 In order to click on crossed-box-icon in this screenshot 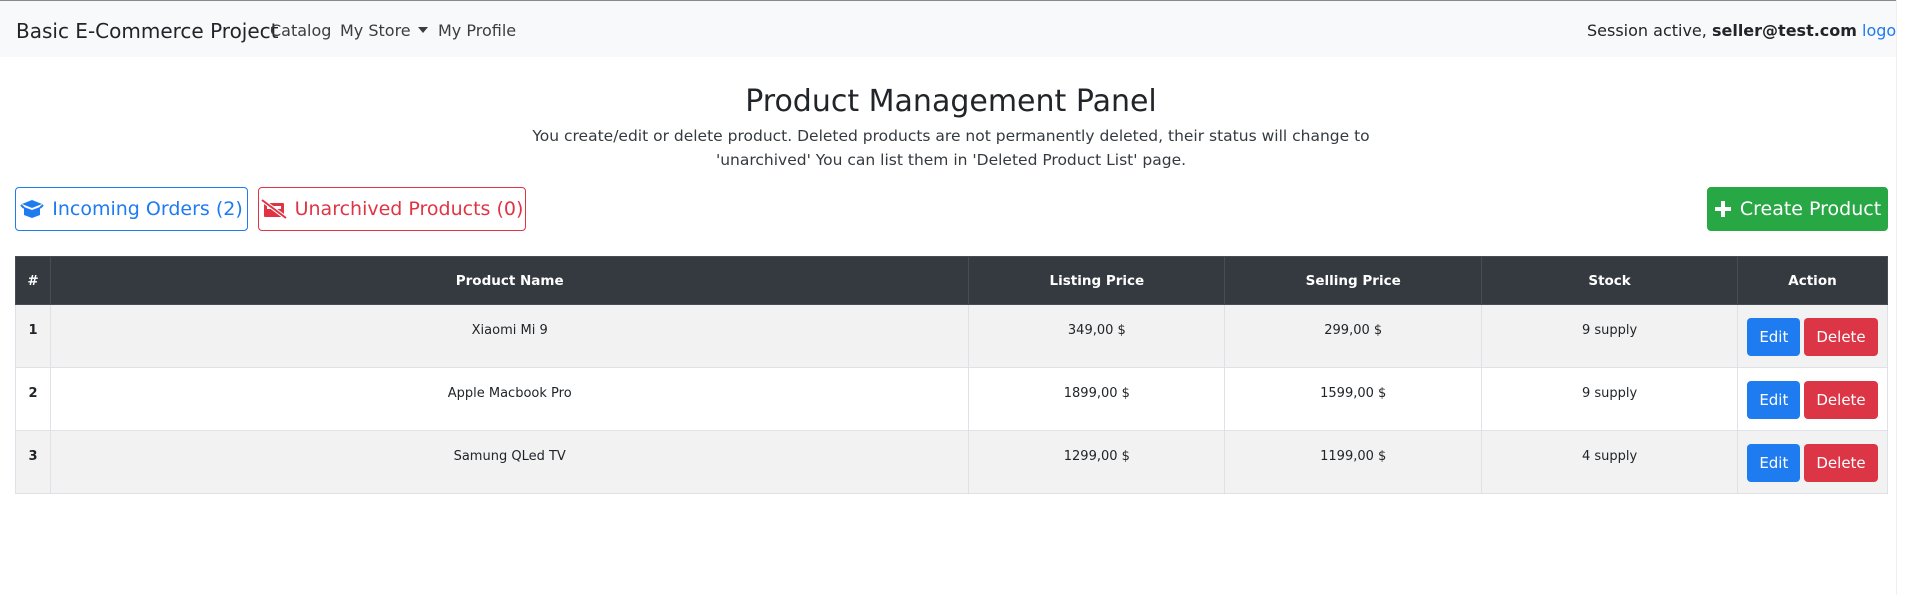, I will do `click(273, 209)`.